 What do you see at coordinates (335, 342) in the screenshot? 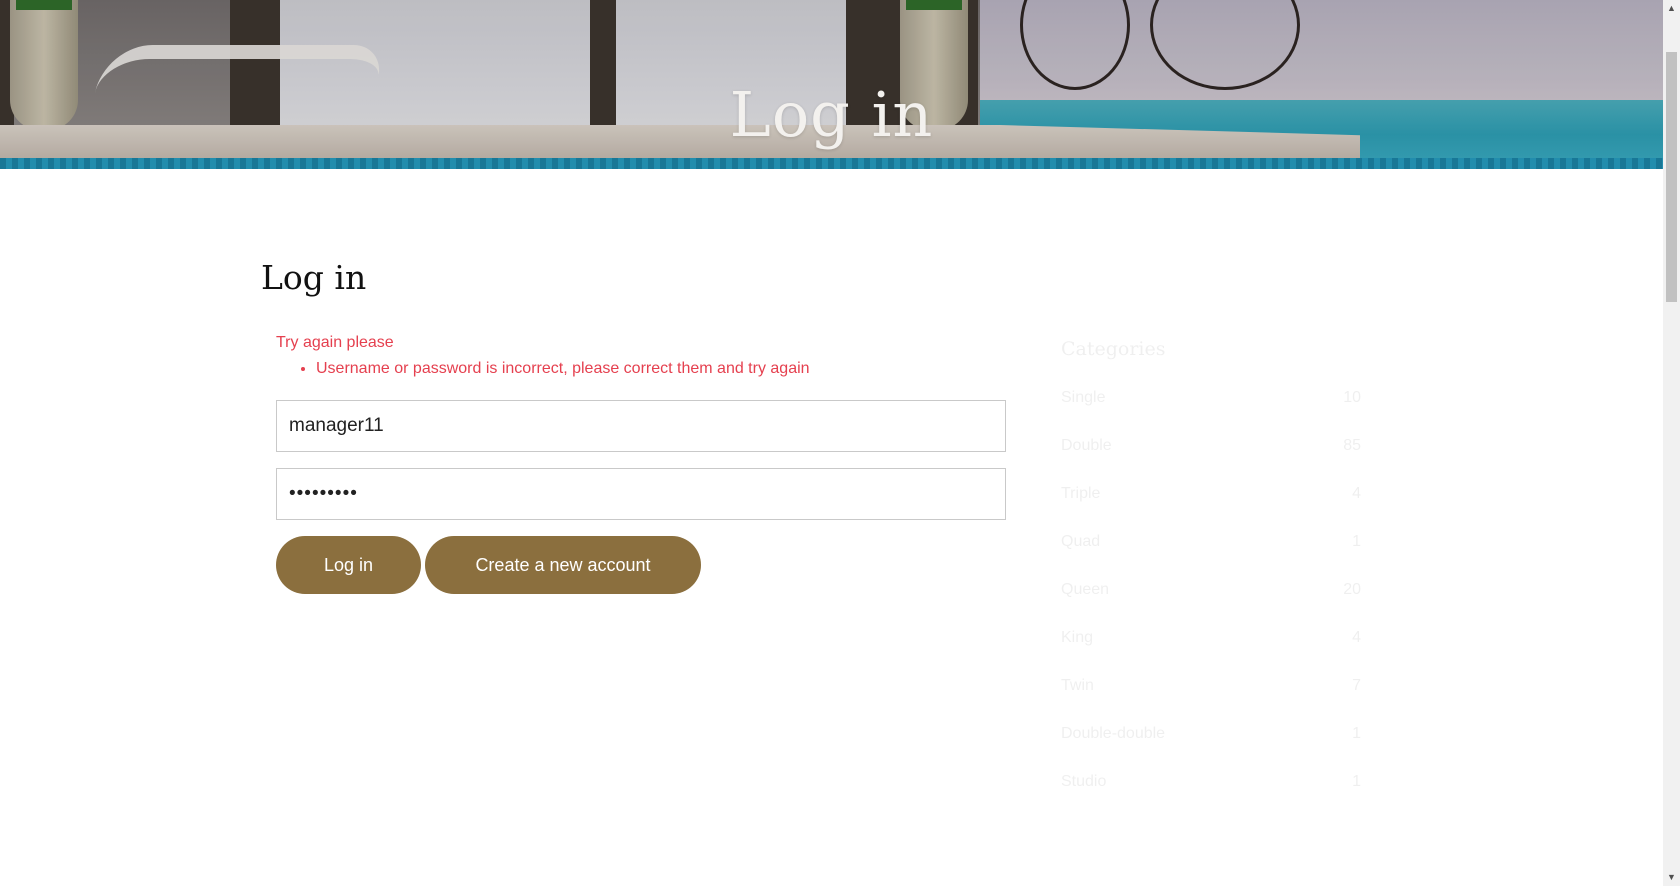
I see `error-title: Try again please` at bounding box center [335, 342].